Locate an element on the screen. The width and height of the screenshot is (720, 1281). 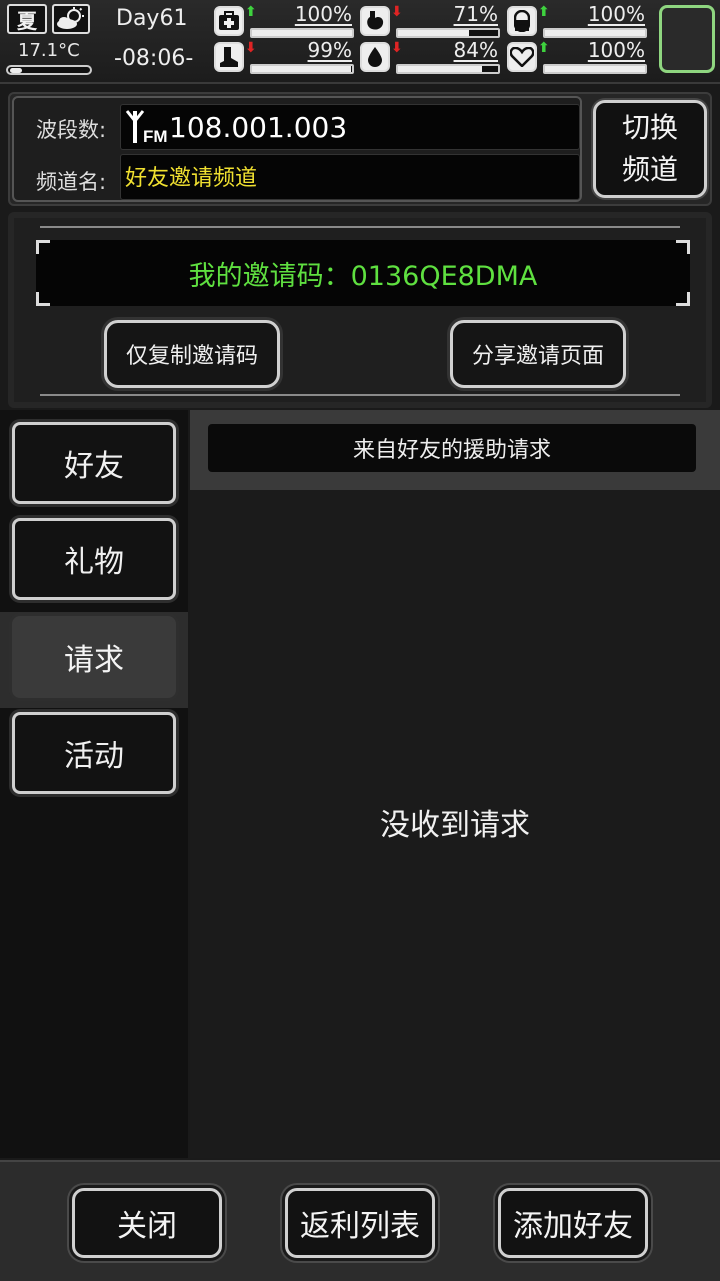
bottom-bar: 关闭 返利列表 添加好友 is located at coordinates (360, 1220).